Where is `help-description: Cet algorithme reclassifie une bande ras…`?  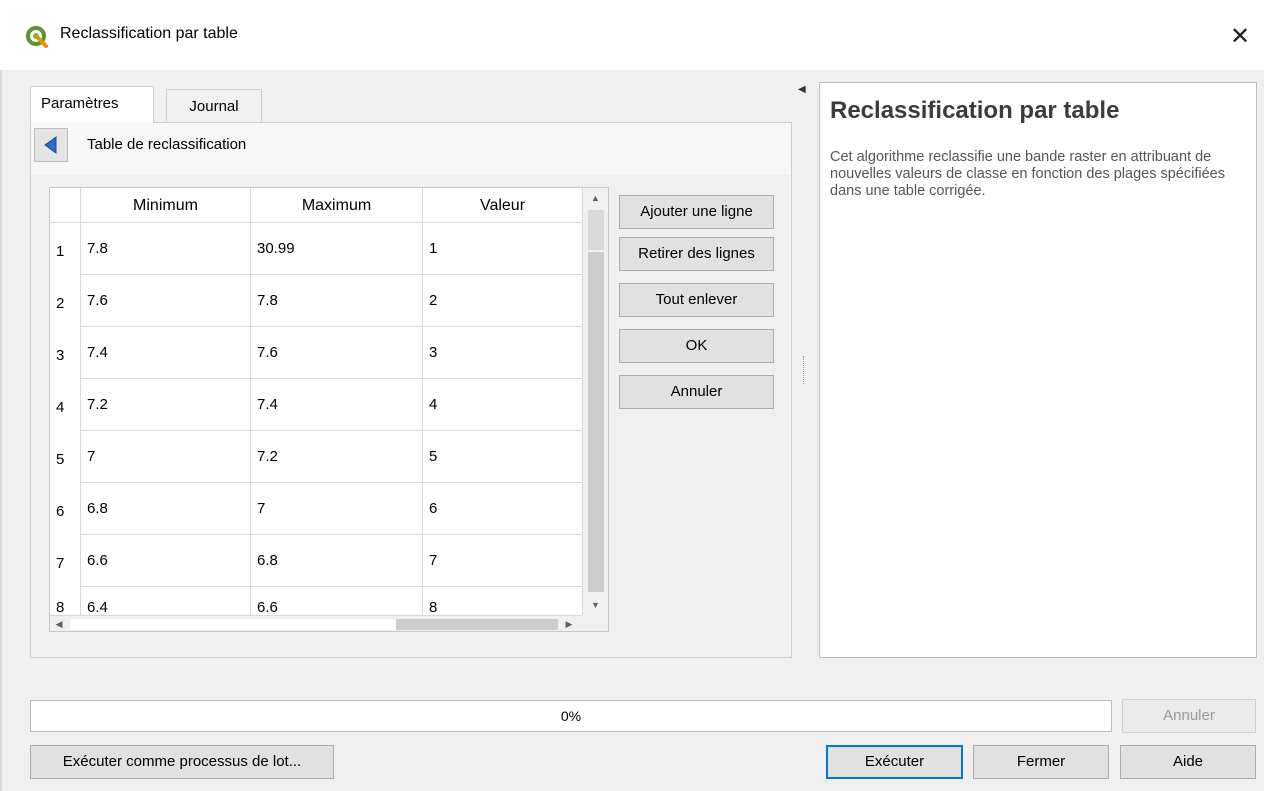
help-description: Cet algorithme reclassifie une bande ras… is located at coordinates (1027, 174).